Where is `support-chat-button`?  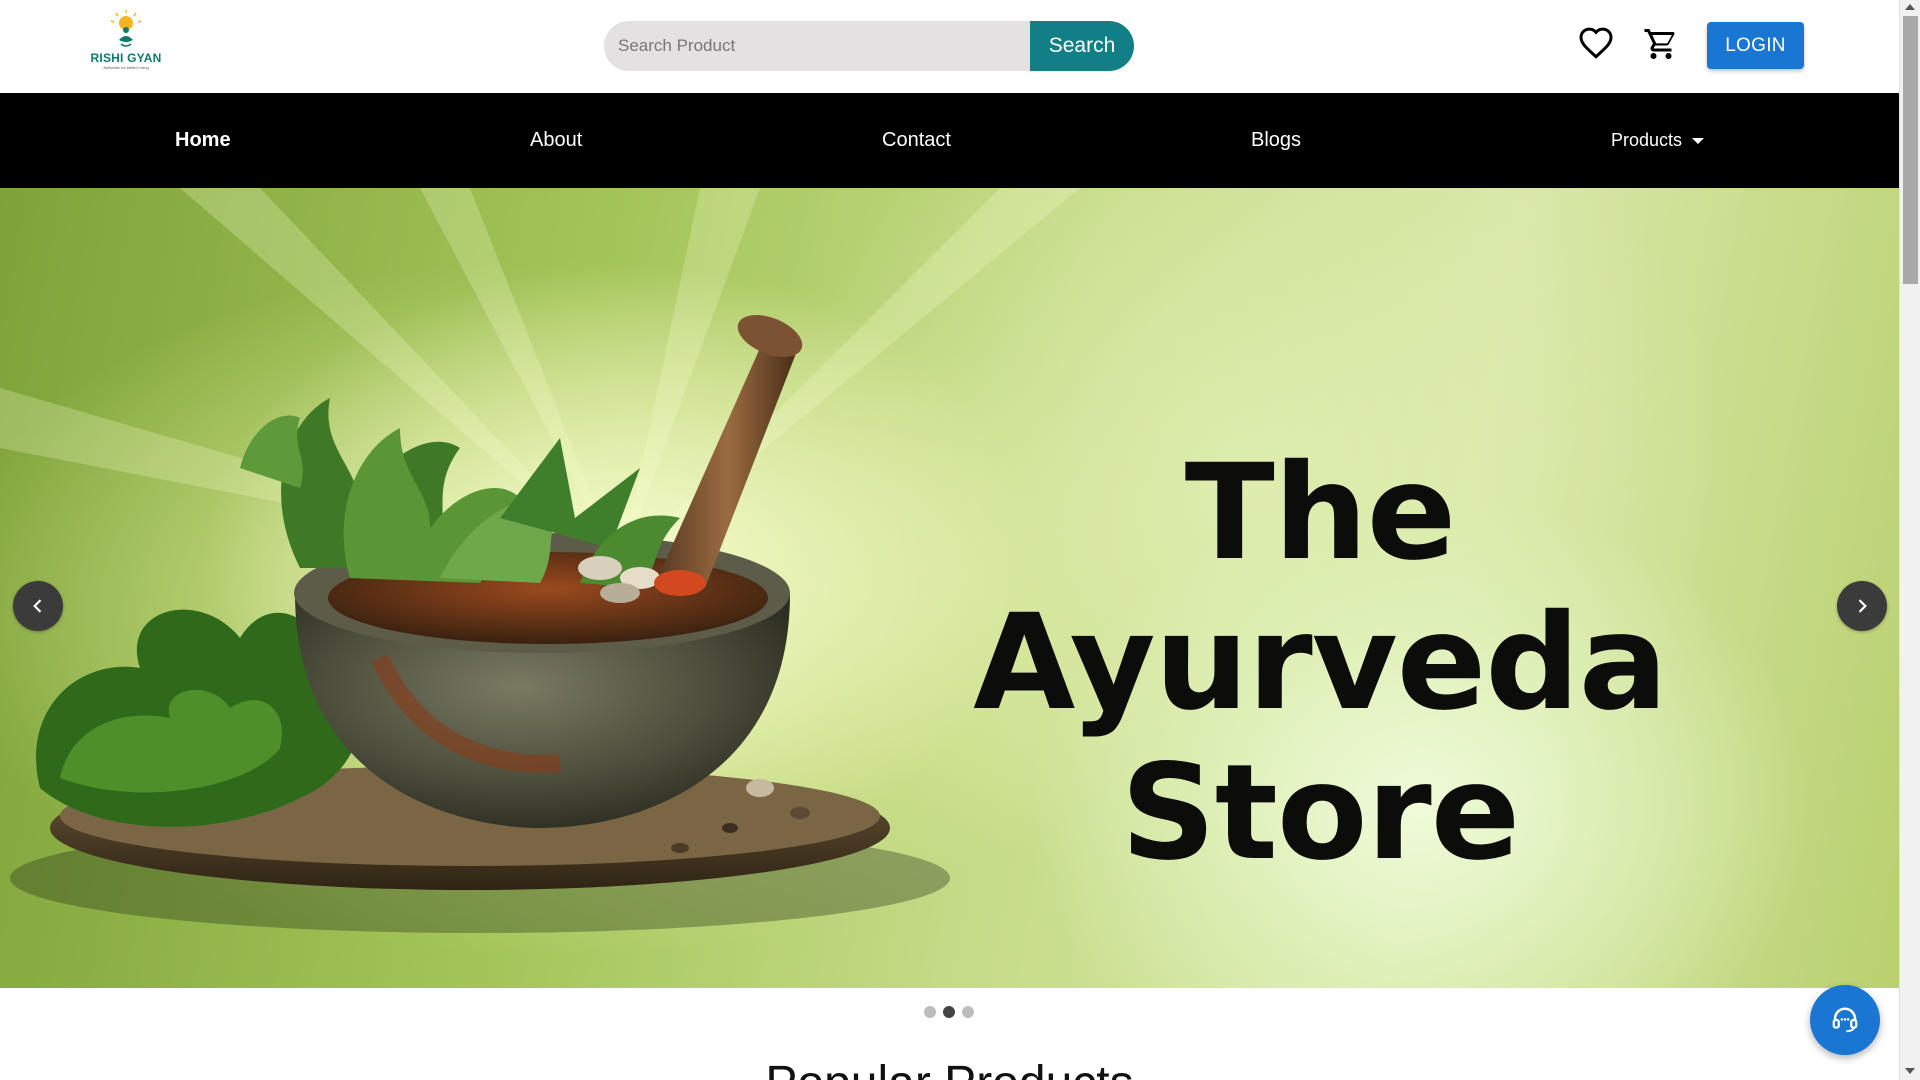
support-chat-button is located at coordinates (1845, 1020).